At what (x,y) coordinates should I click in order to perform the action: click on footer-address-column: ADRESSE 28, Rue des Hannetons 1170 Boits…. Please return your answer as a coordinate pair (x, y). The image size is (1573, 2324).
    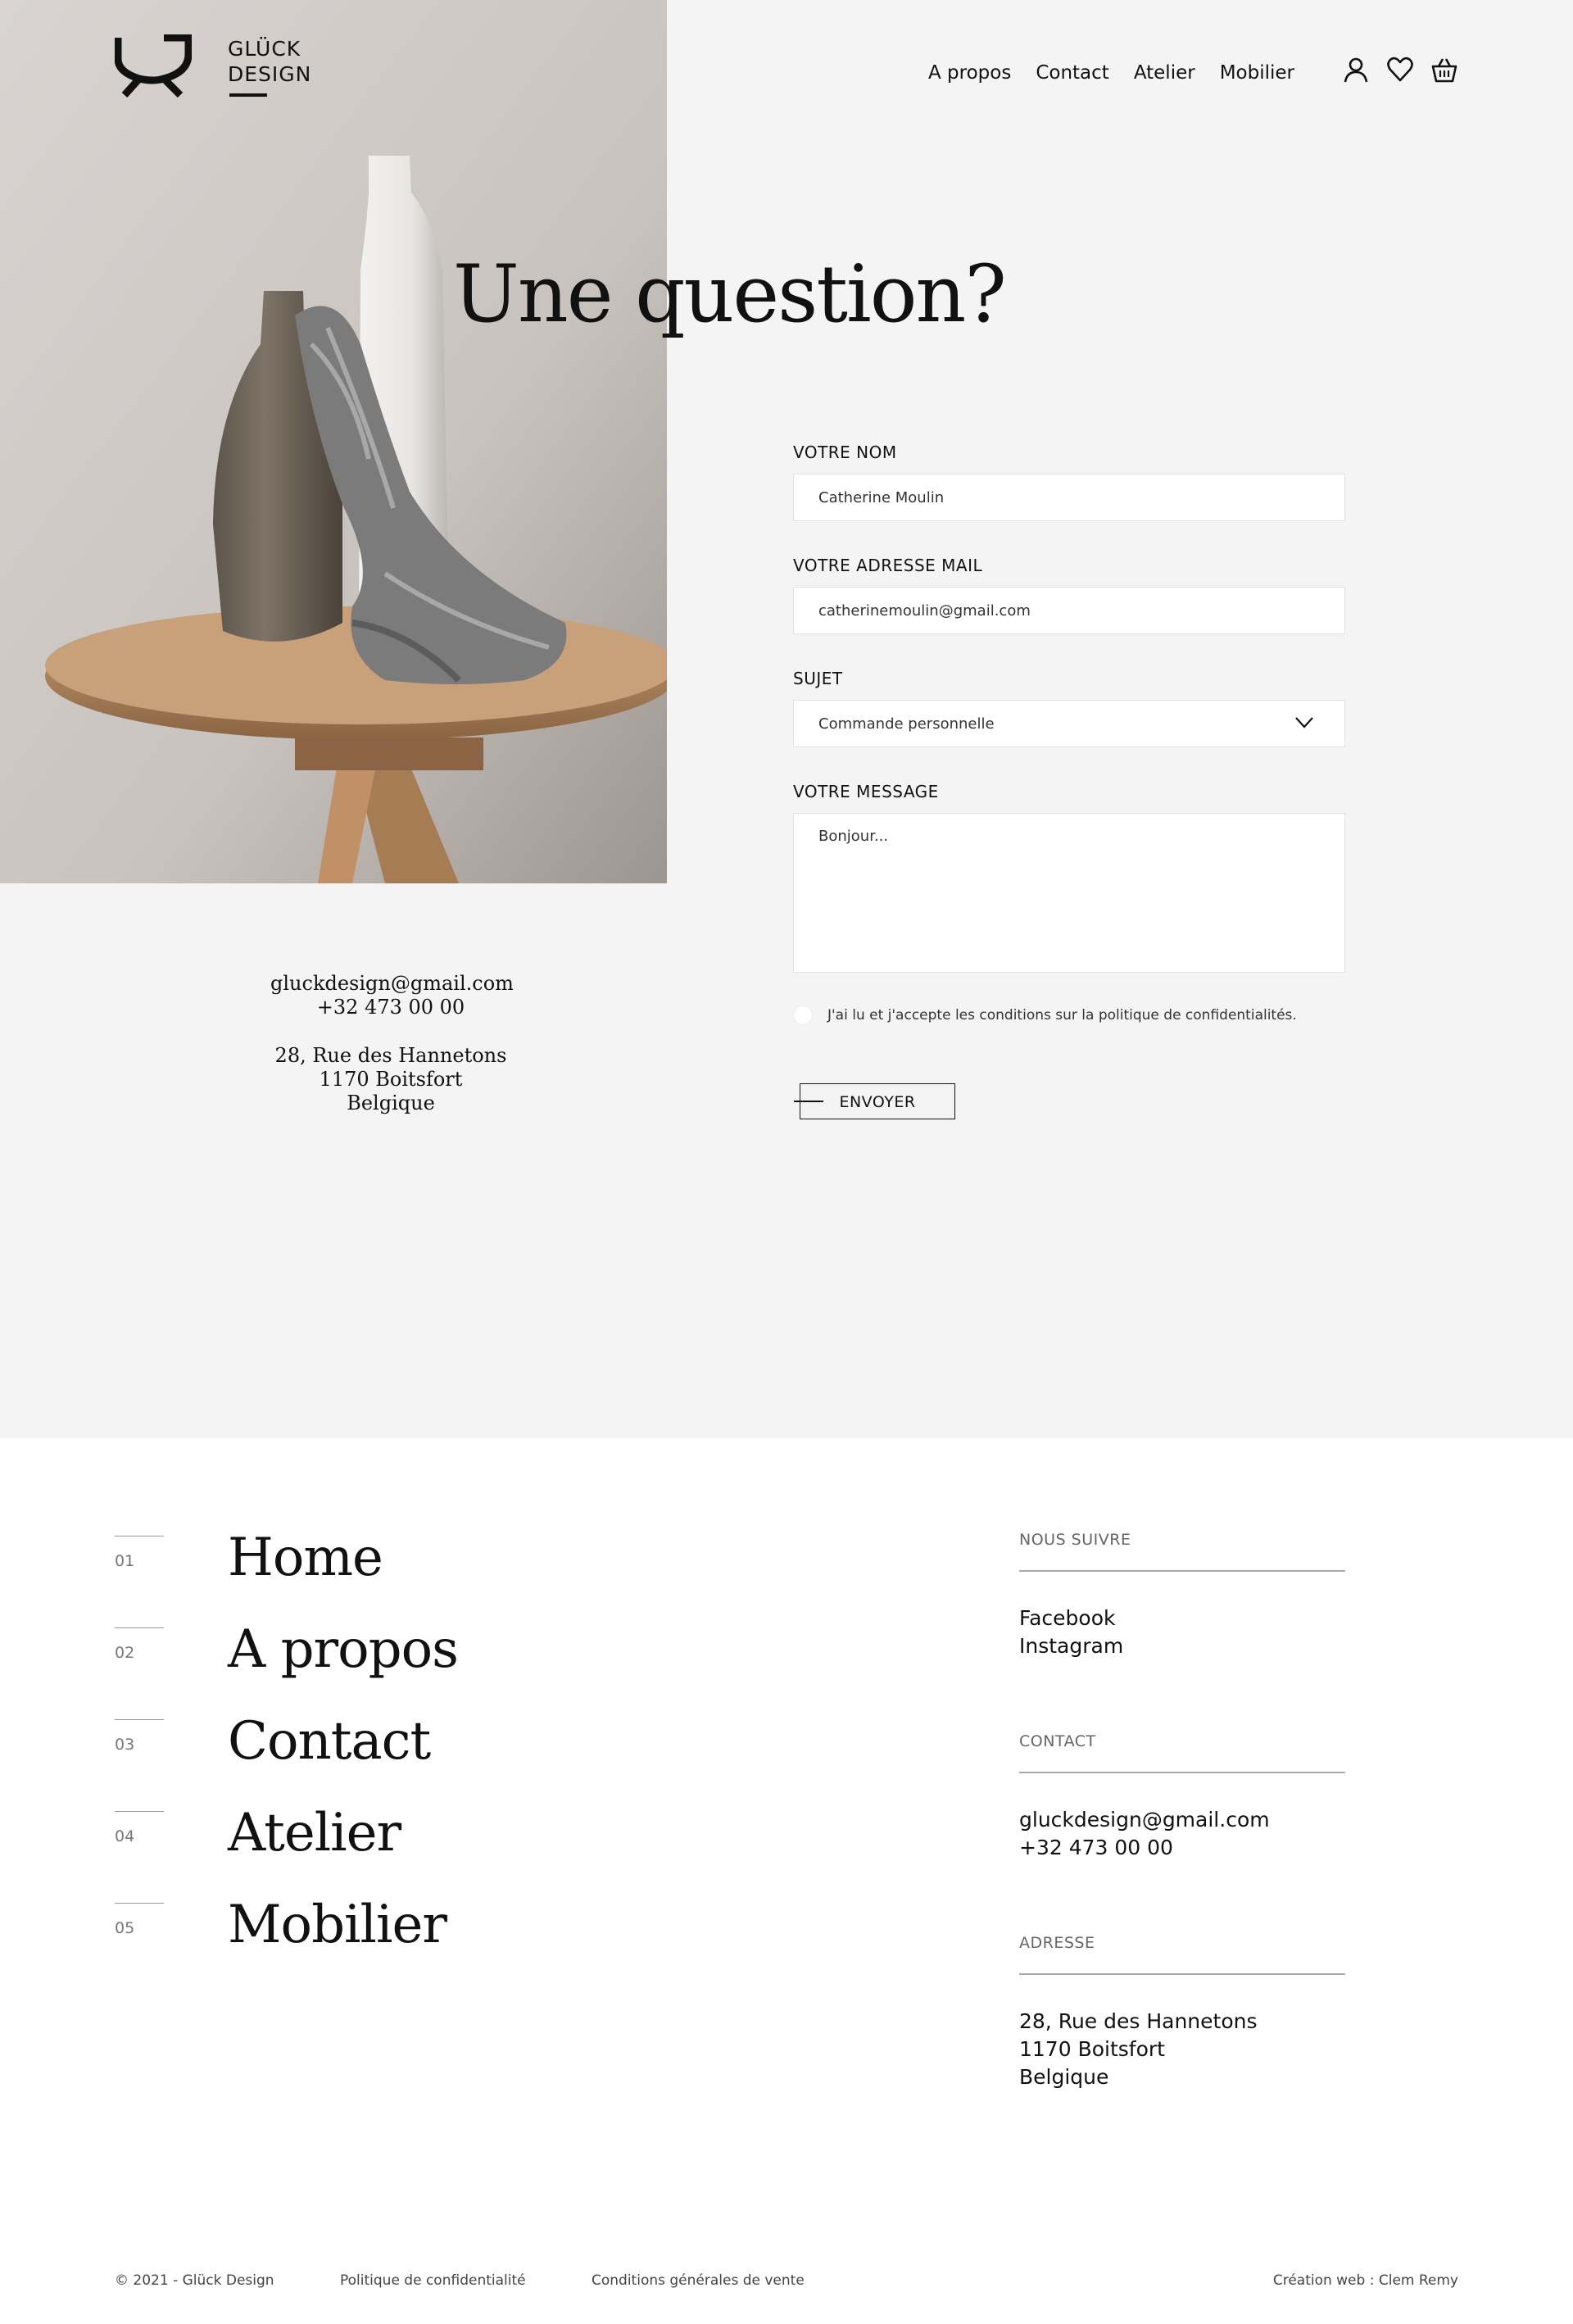
    Looking at the image, I should click on (1182, 2012).